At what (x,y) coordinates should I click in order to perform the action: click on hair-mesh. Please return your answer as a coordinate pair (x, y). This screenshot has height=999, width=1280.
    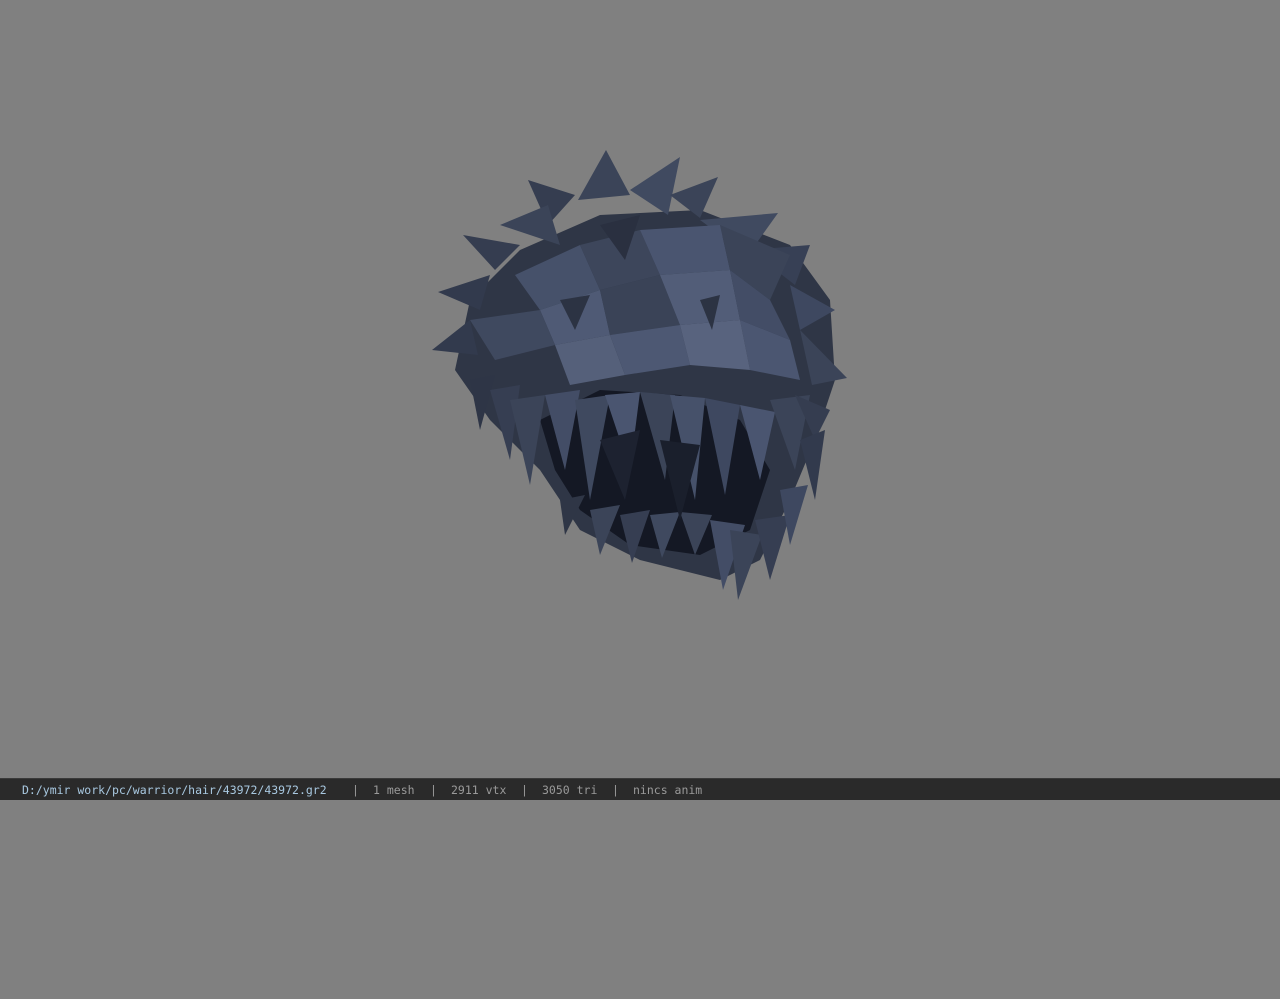
    Looking at the image, I should click on (639, 375).